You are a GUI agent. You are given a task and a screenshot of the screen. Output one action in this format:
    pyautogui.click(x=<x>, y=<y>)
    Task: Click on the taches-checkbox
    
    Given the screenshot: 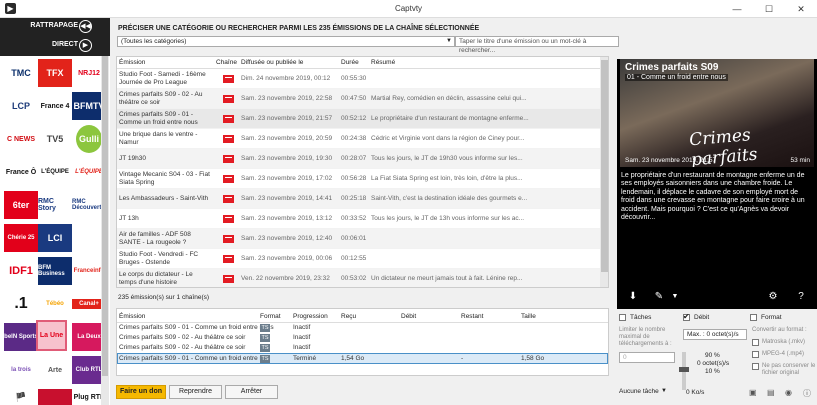 What is the action you would take?
    pyautogui.click(x=622, y=317)
    